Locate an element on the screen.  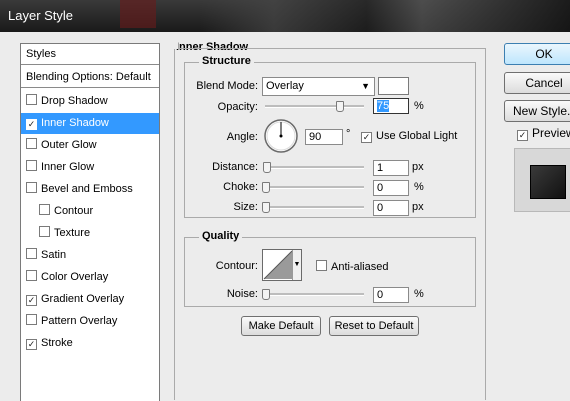
style-item-inner-shadow: ✓ Inner Shadow is located at coordinates (90, 123).